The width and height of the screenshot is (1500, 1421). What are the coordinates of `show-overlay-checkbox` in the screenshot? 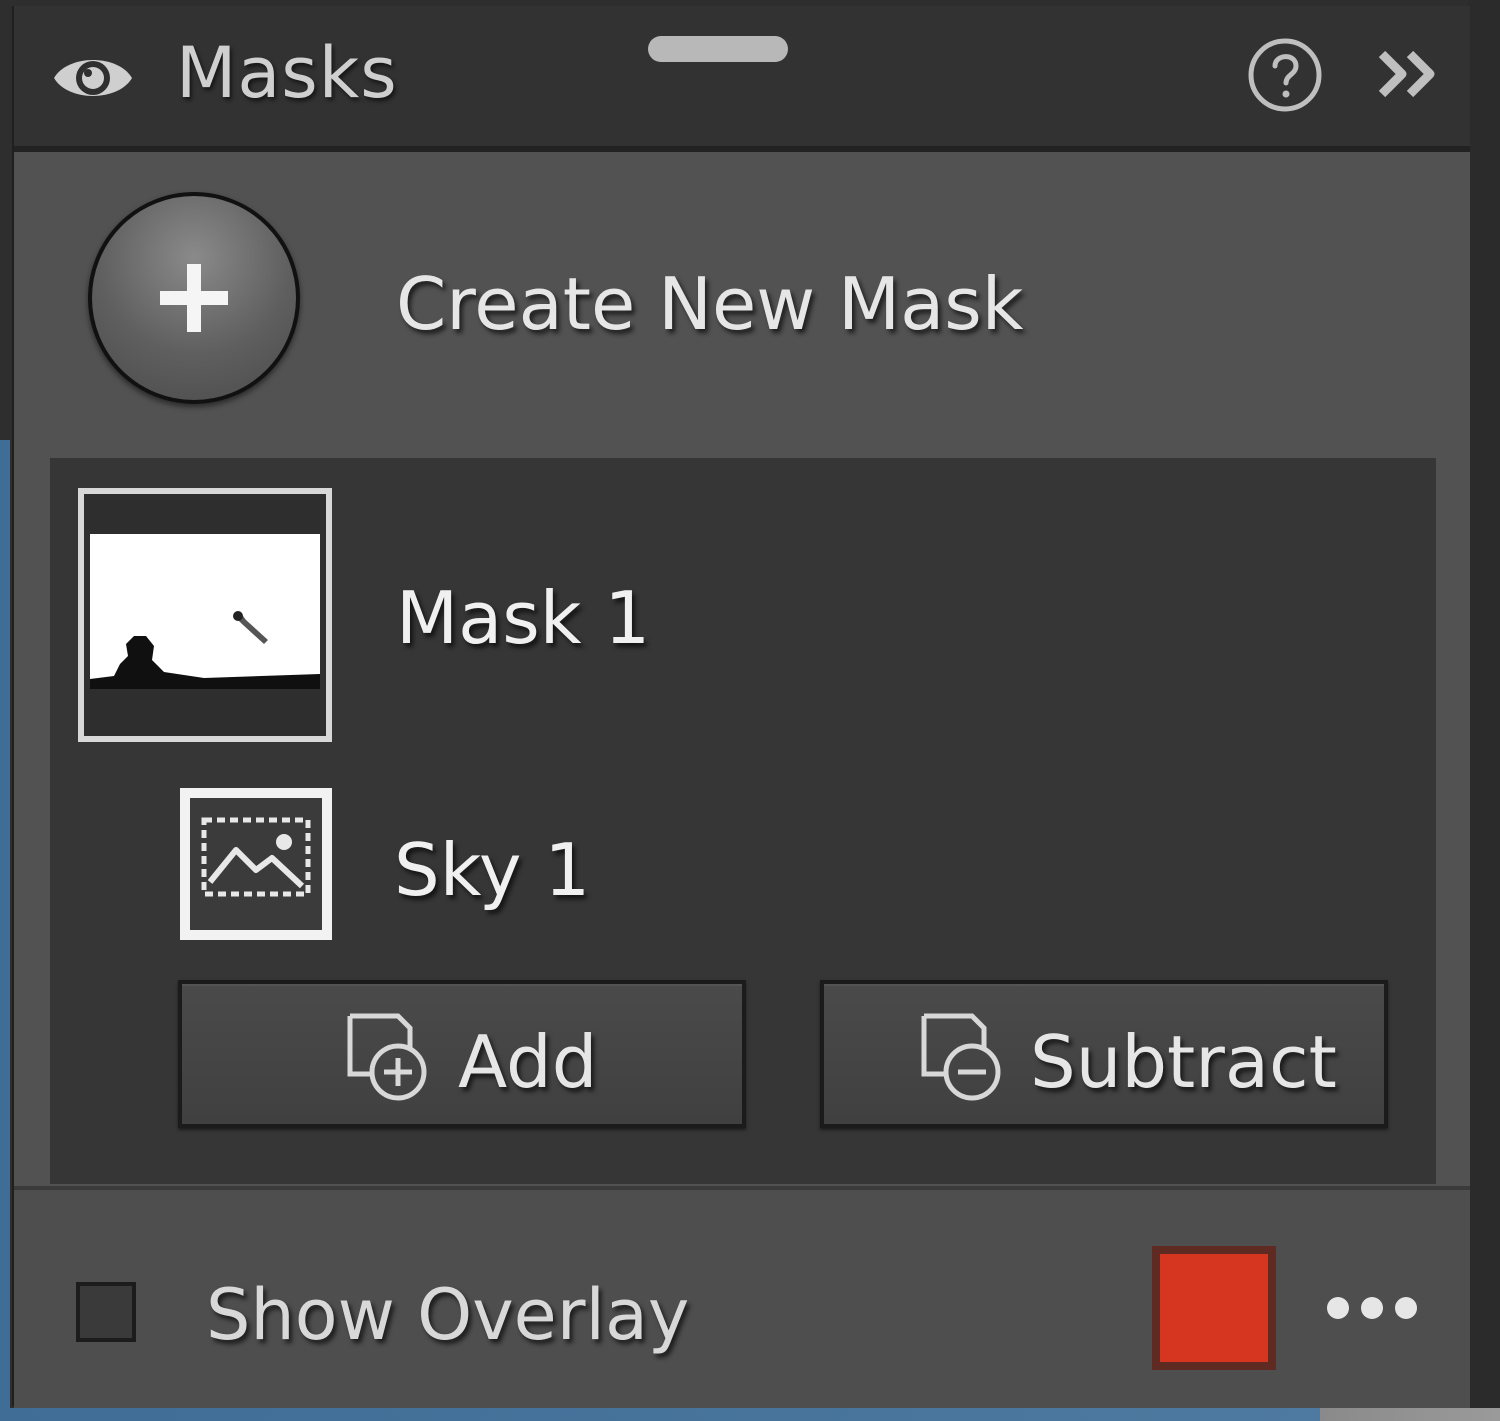 It's located at (106, 1312).